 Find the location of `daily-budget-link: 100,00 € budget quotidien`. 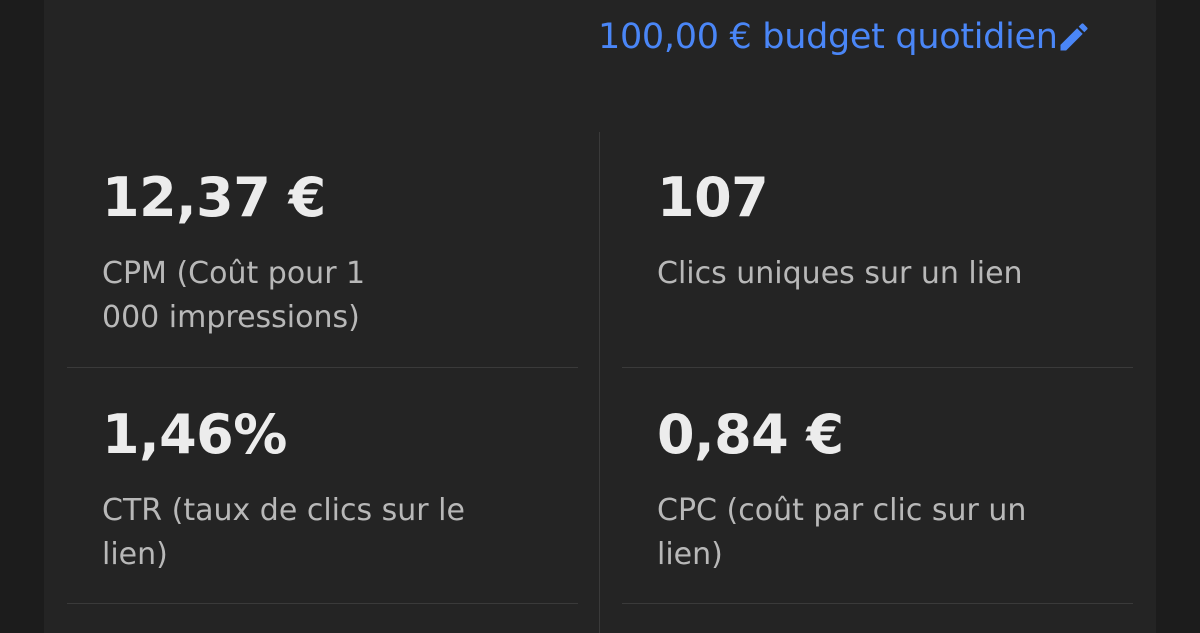

daily-budget-link: 100,00 € budget quotidien is located at coordinates (845, 37).